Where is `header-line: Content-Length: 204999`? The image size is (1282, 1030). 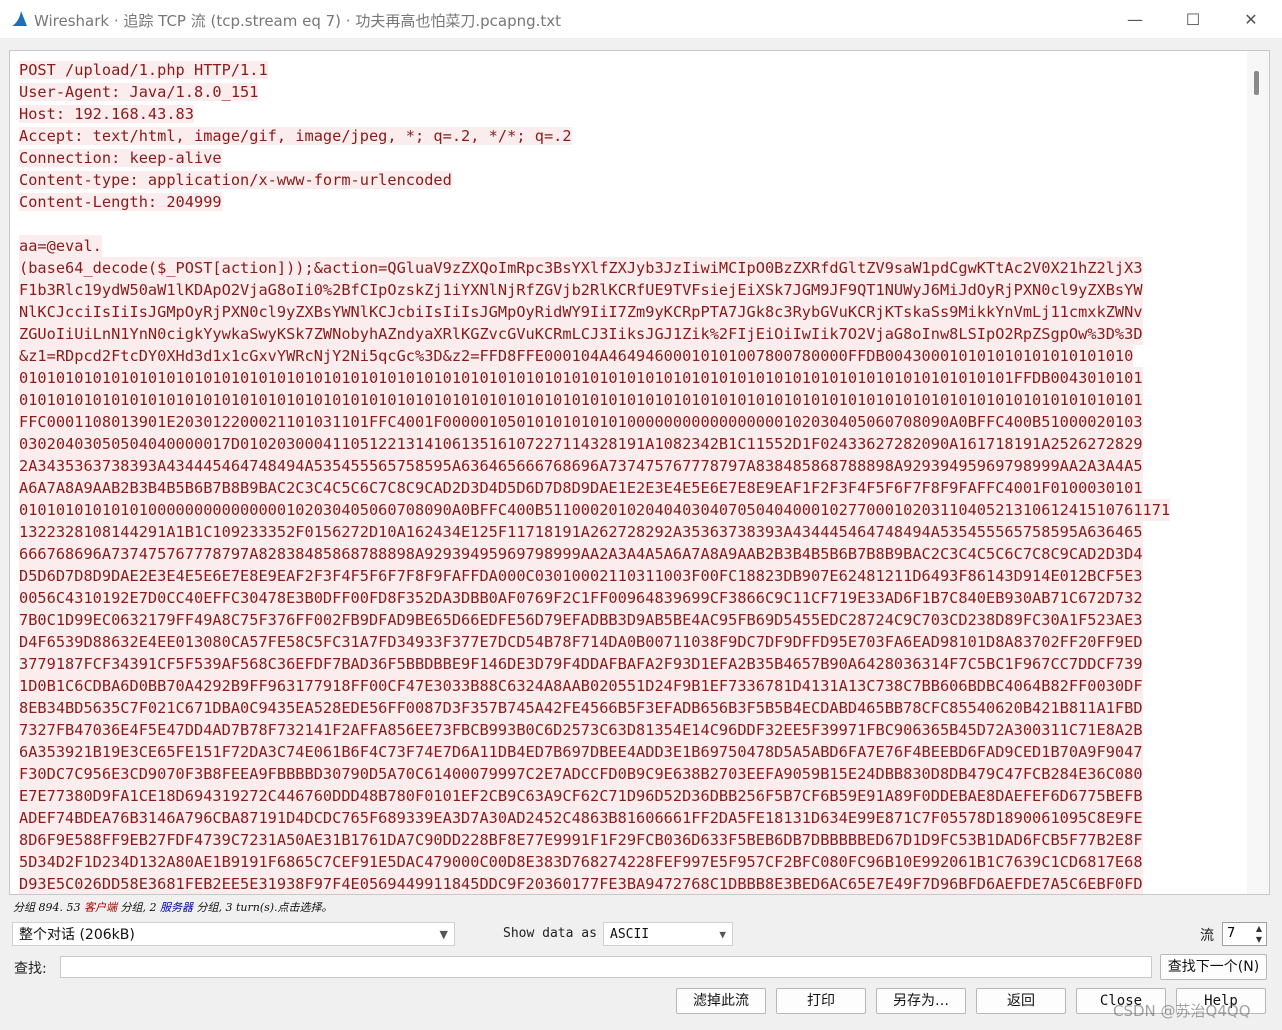 header-line: Content-Length: 204999 is located at coordinates (630, 202).